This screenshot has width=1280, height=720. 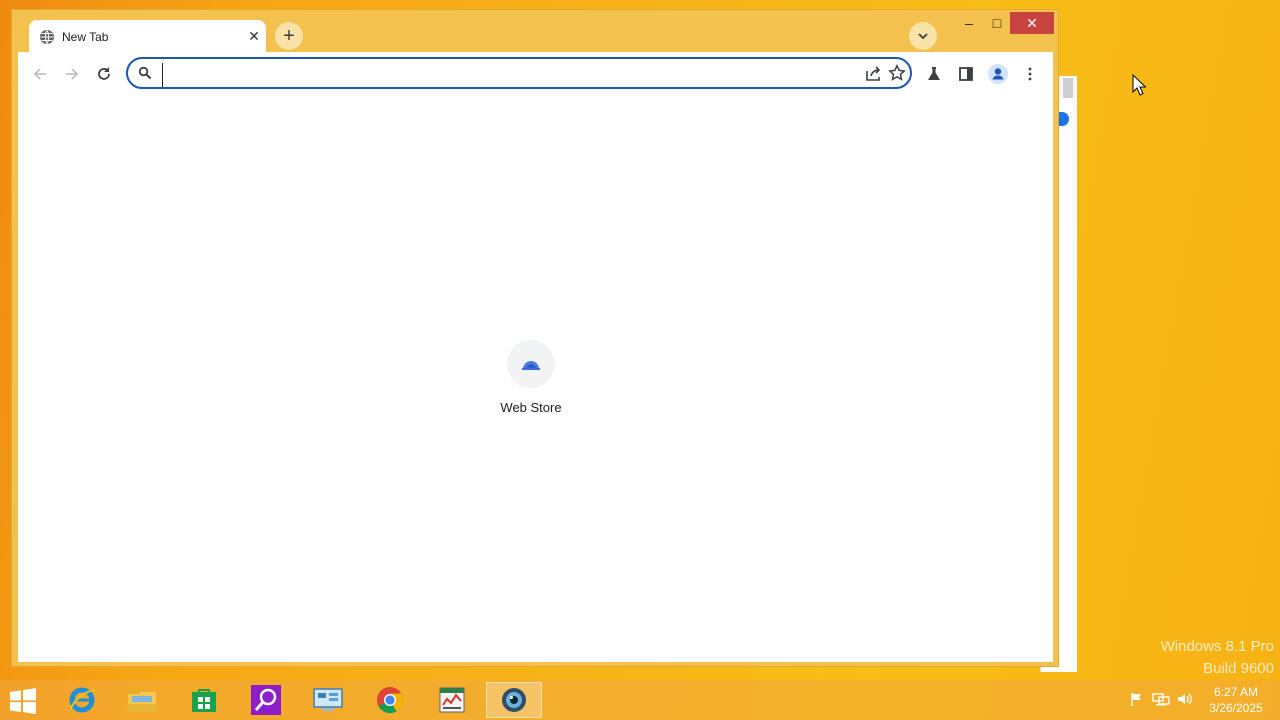 What do you see at coordinates (1236, 708) in the screenshot?
I see `clock-date: 3/26/2025` at bounding box center [1236, 708].